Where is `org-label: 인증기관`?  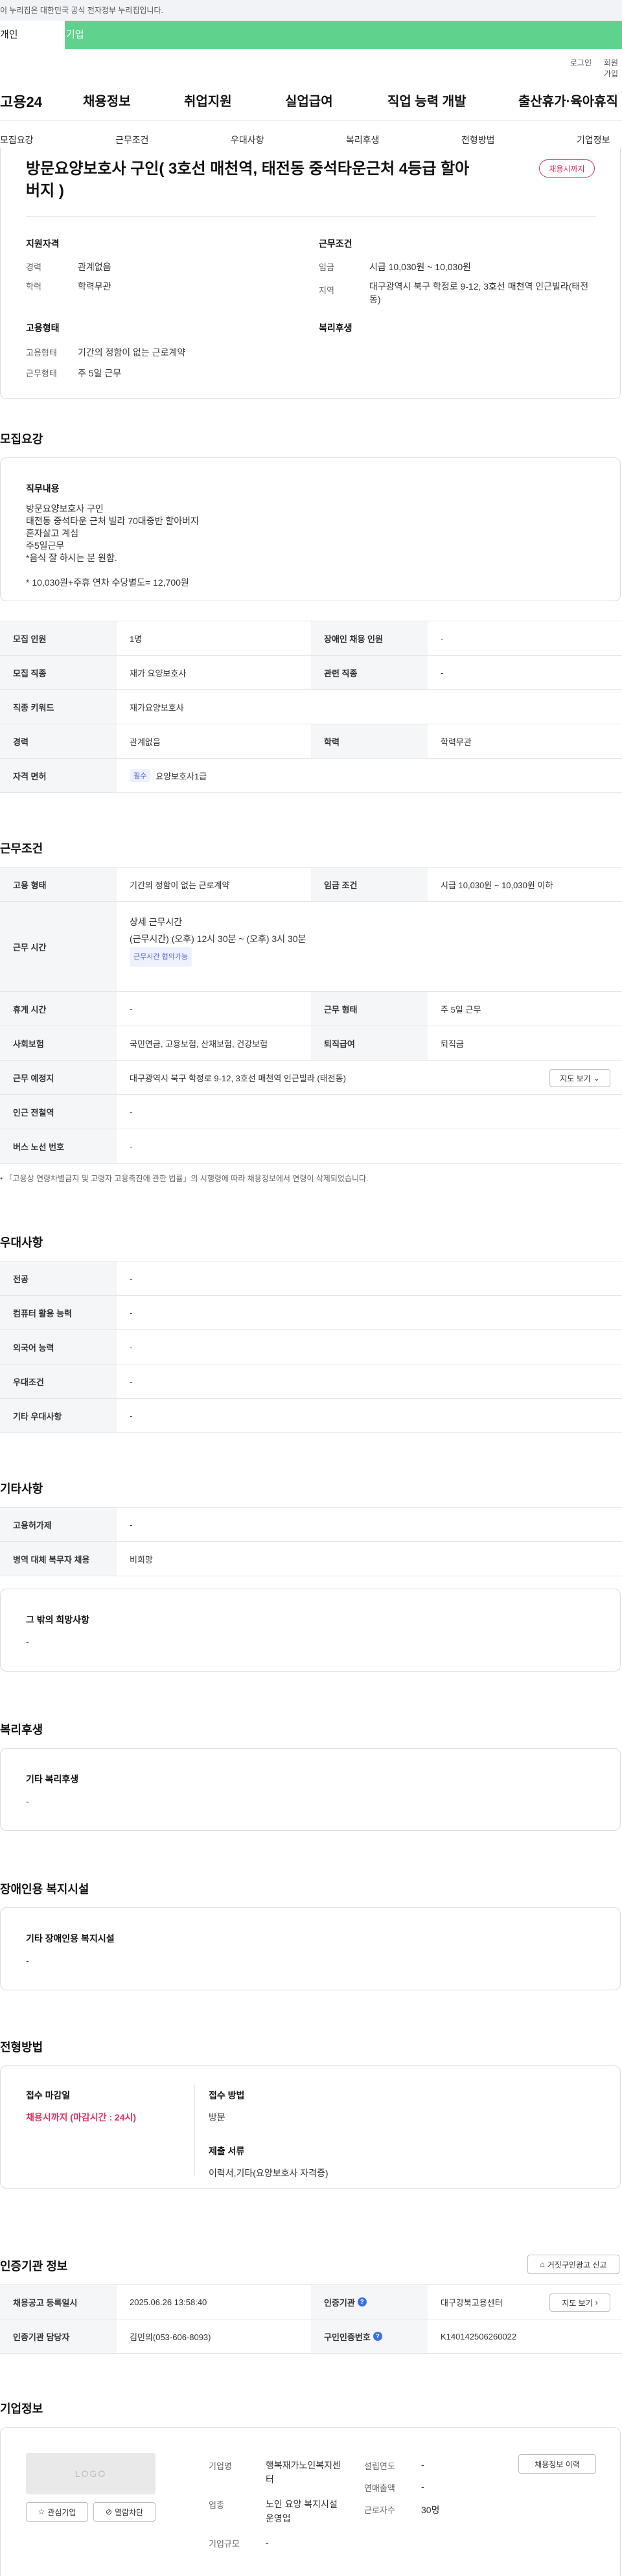 org-label: 인증기관 is located at coordinates (339, 2302).